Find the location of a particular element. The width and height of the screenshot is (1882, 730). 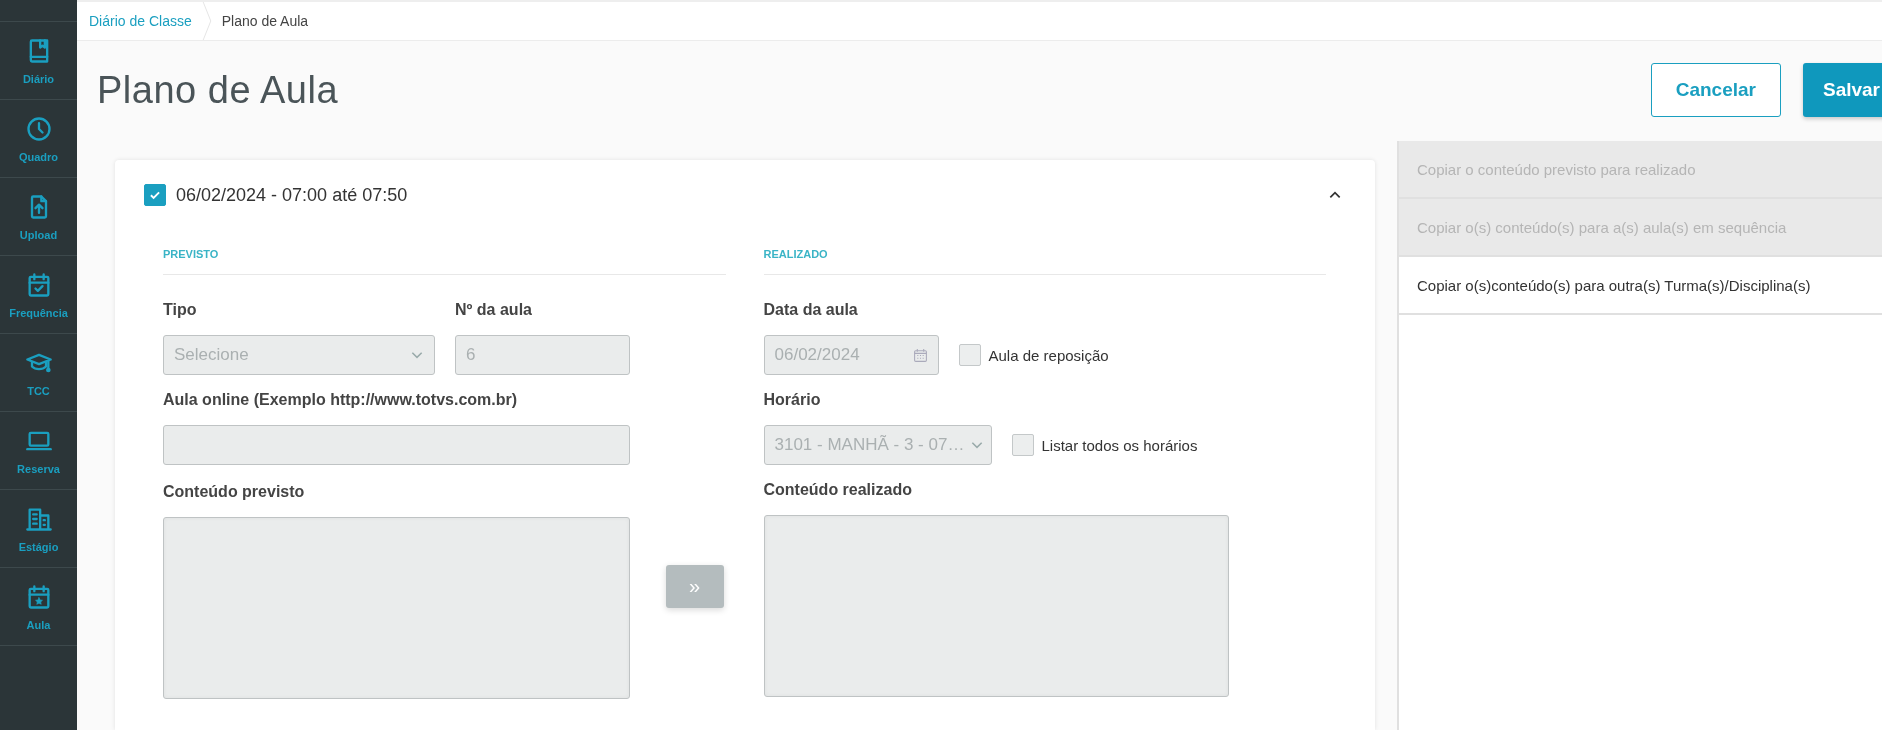

calendar-icon is located at coordinates (920, 355).